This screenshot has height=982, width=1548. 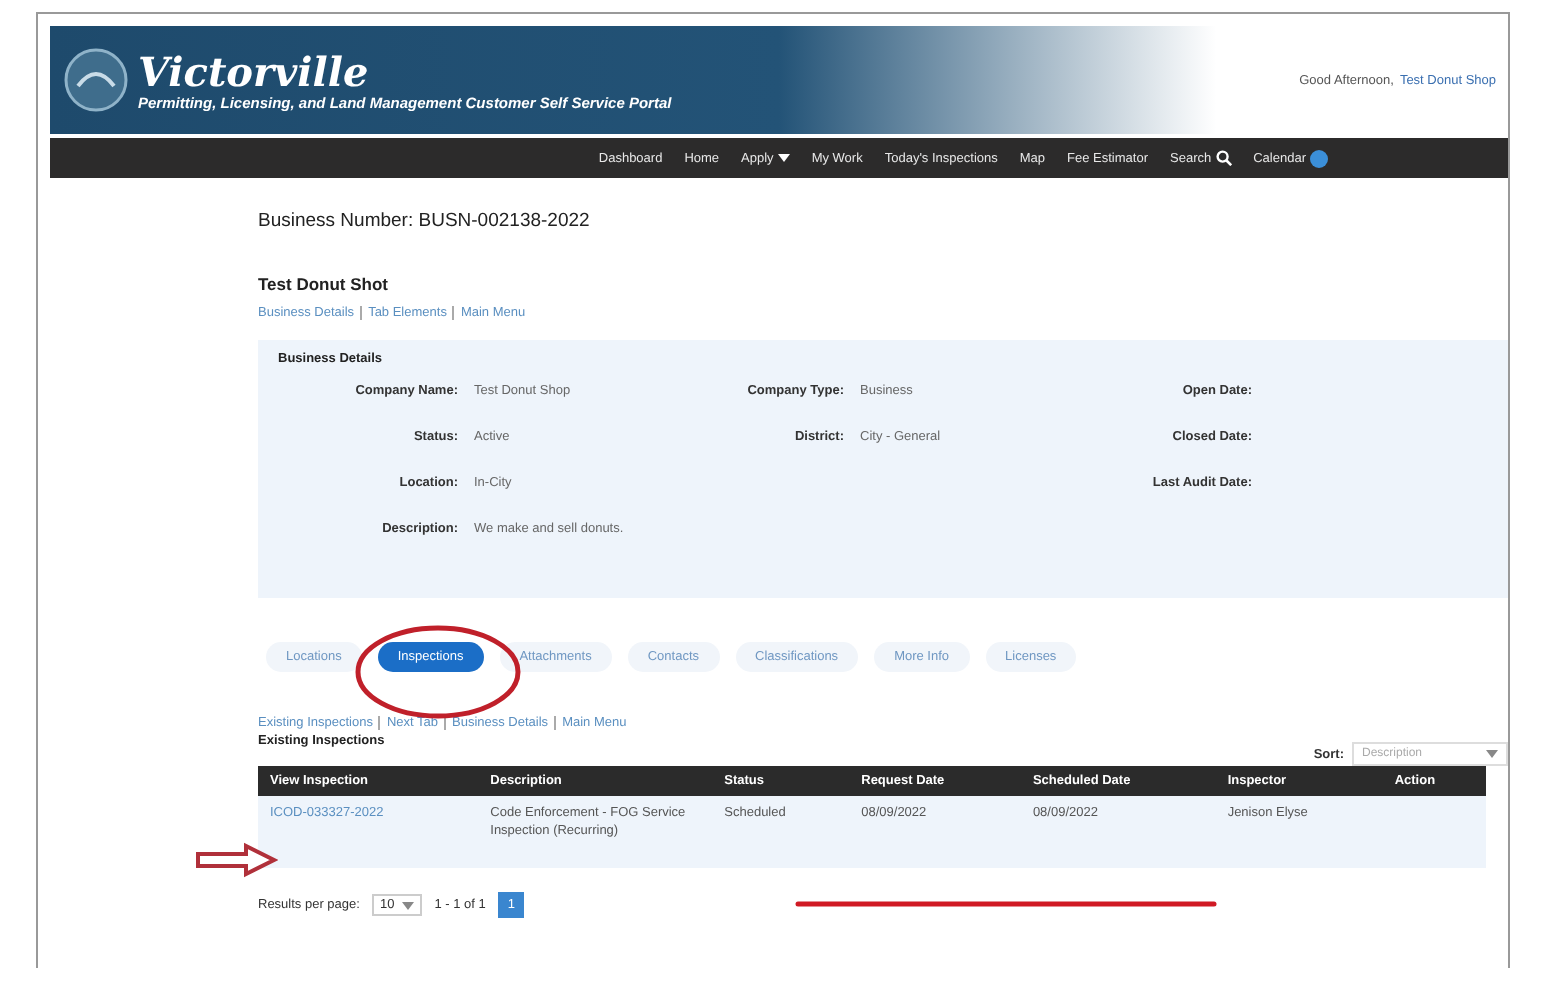 I want to click on business-name: Test Donut Shot, so click(x=324, y=284).